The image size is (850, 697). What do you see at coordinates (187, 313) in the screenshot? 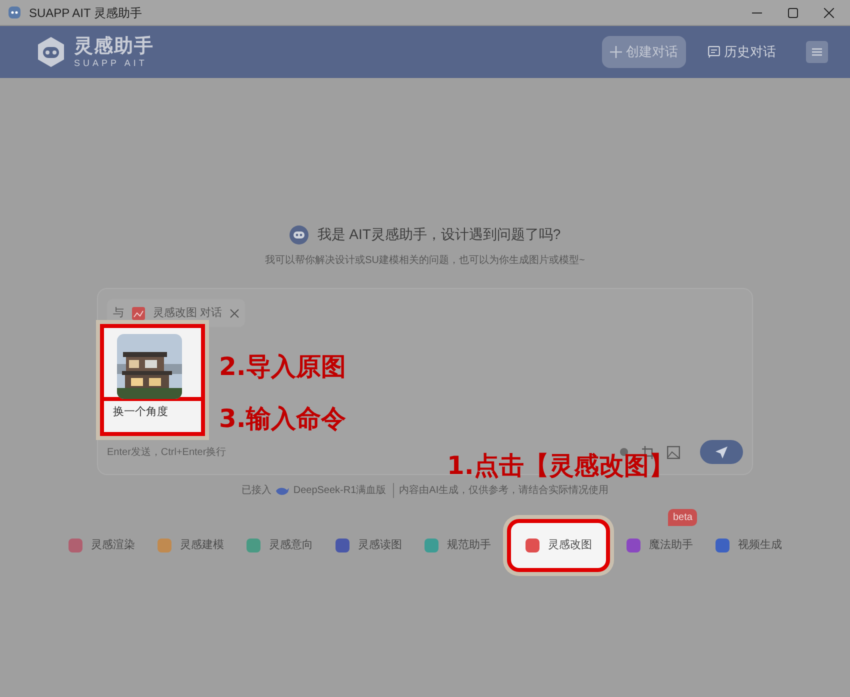
I see `chip-tool-name: 灵感改图 对话` at bounding box center [187, 313].